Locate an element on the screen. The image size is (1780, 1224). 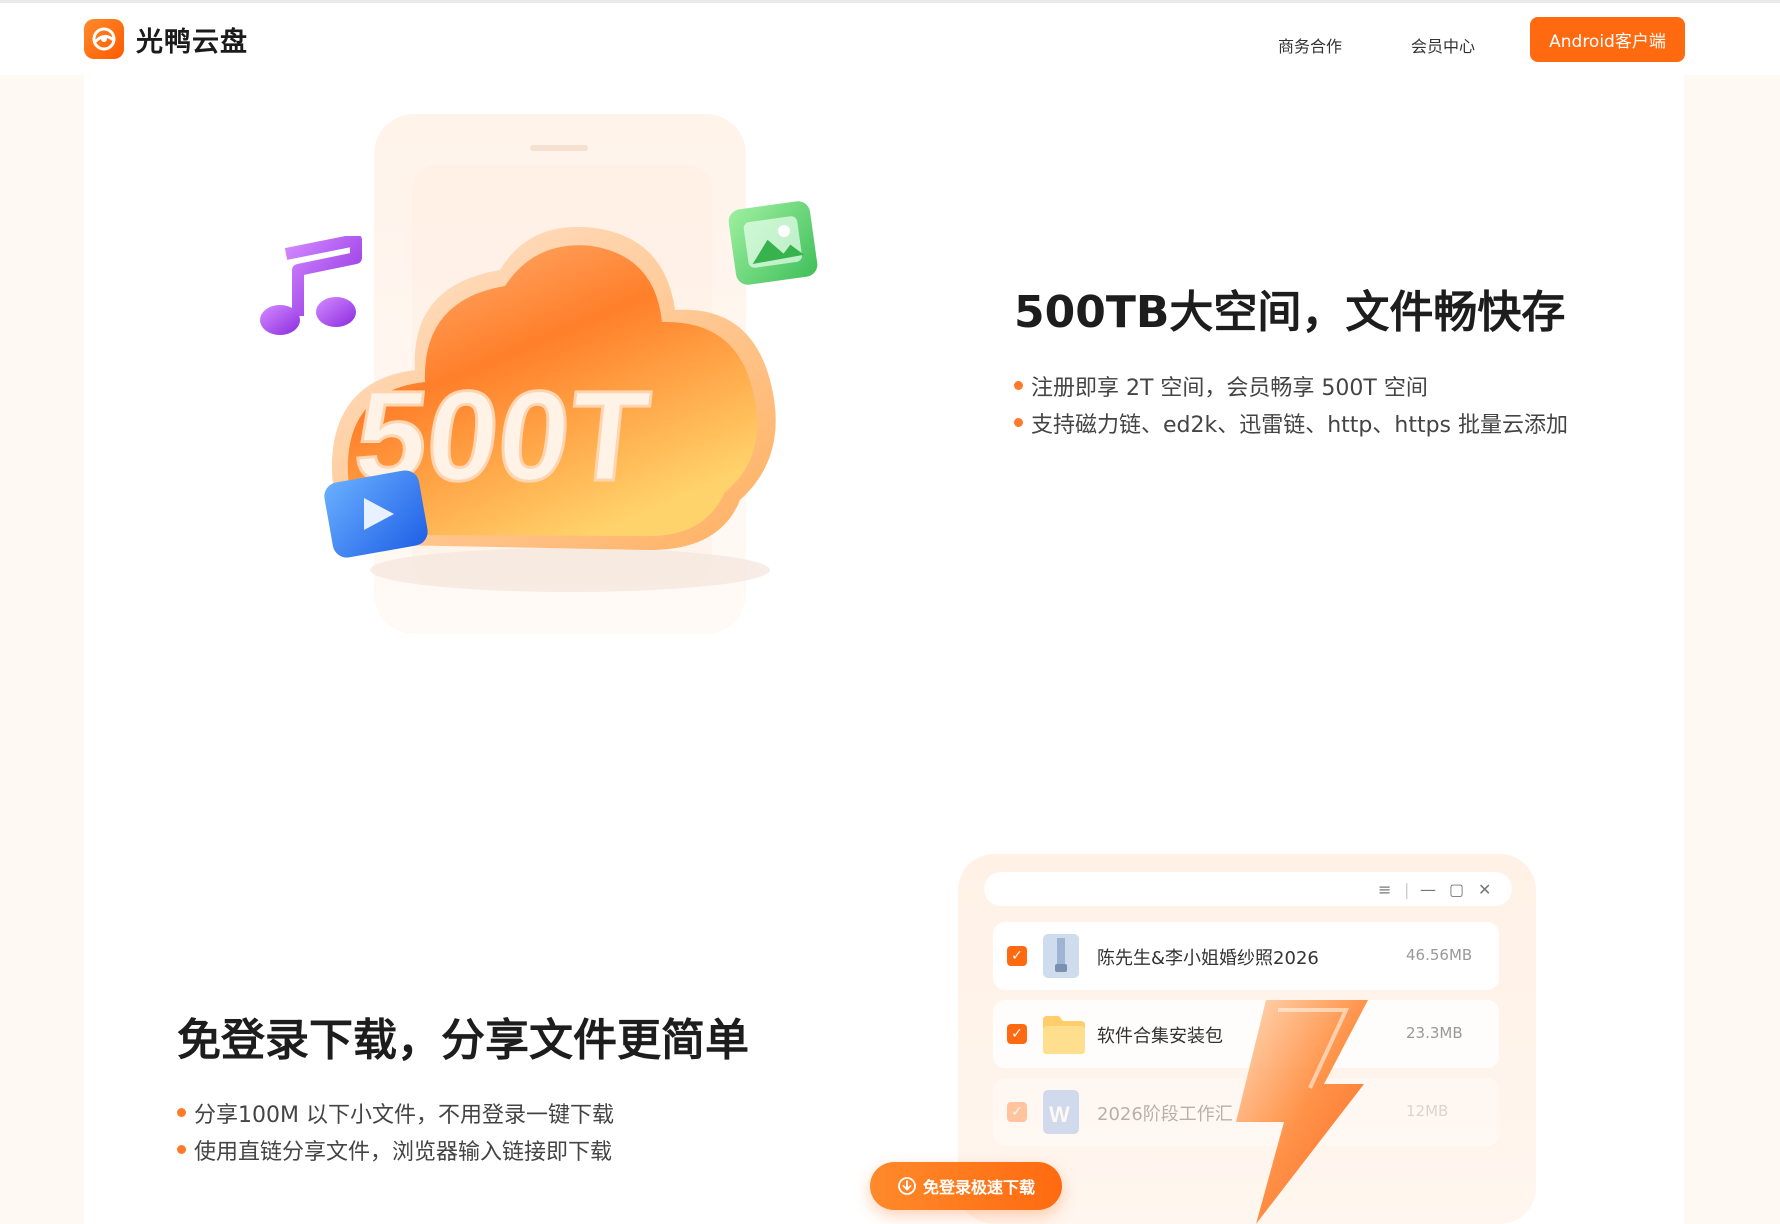
file-size: 12MB is located at coordinates (1427, 1111).